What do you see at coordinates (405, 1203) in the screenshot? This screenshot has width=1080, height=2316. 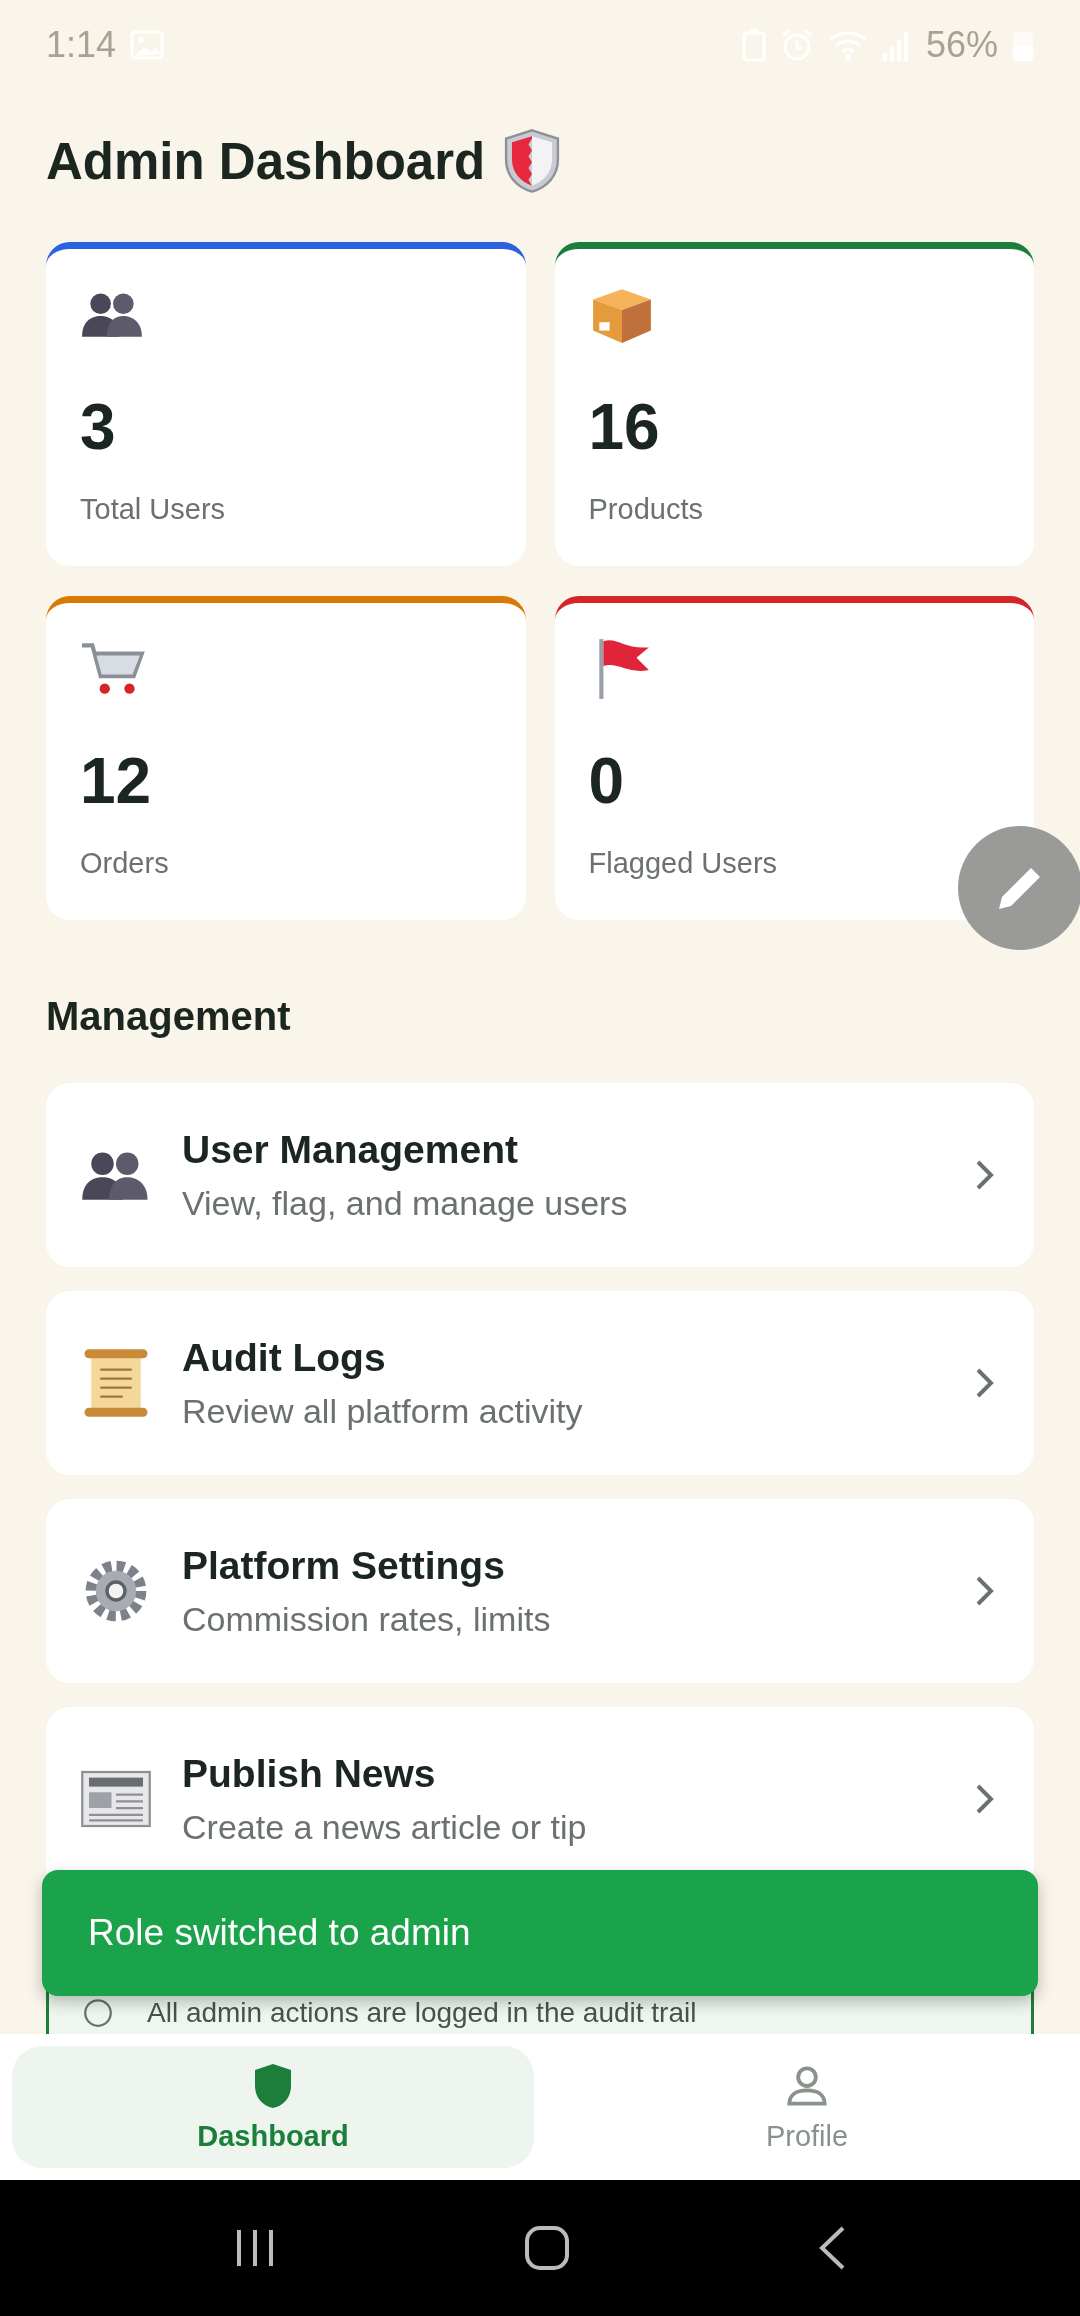 I see `menu-subtitle: View, flag, and manage users` at bounding box center [405, 1203].